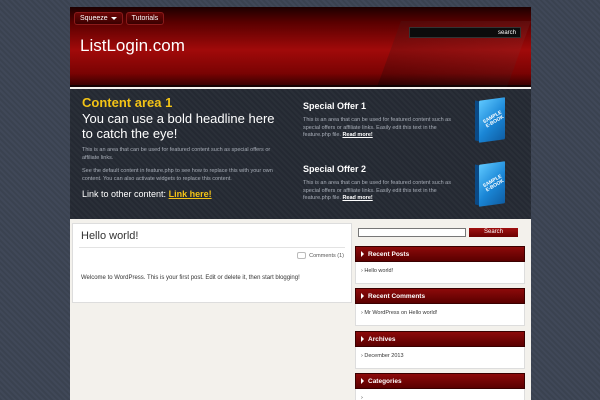  Describe the element at coordinates (493, 232) in the screenshot. I see `search-button: Search` at that location.